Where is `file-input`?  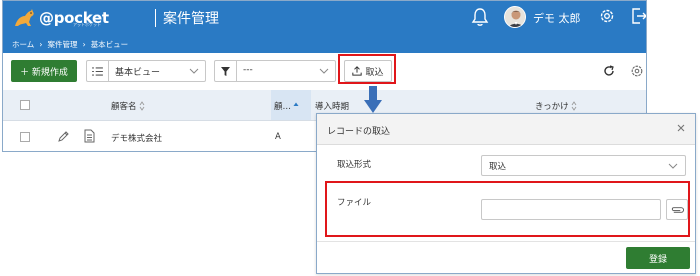 file-input is located at coordinates (571, 209).